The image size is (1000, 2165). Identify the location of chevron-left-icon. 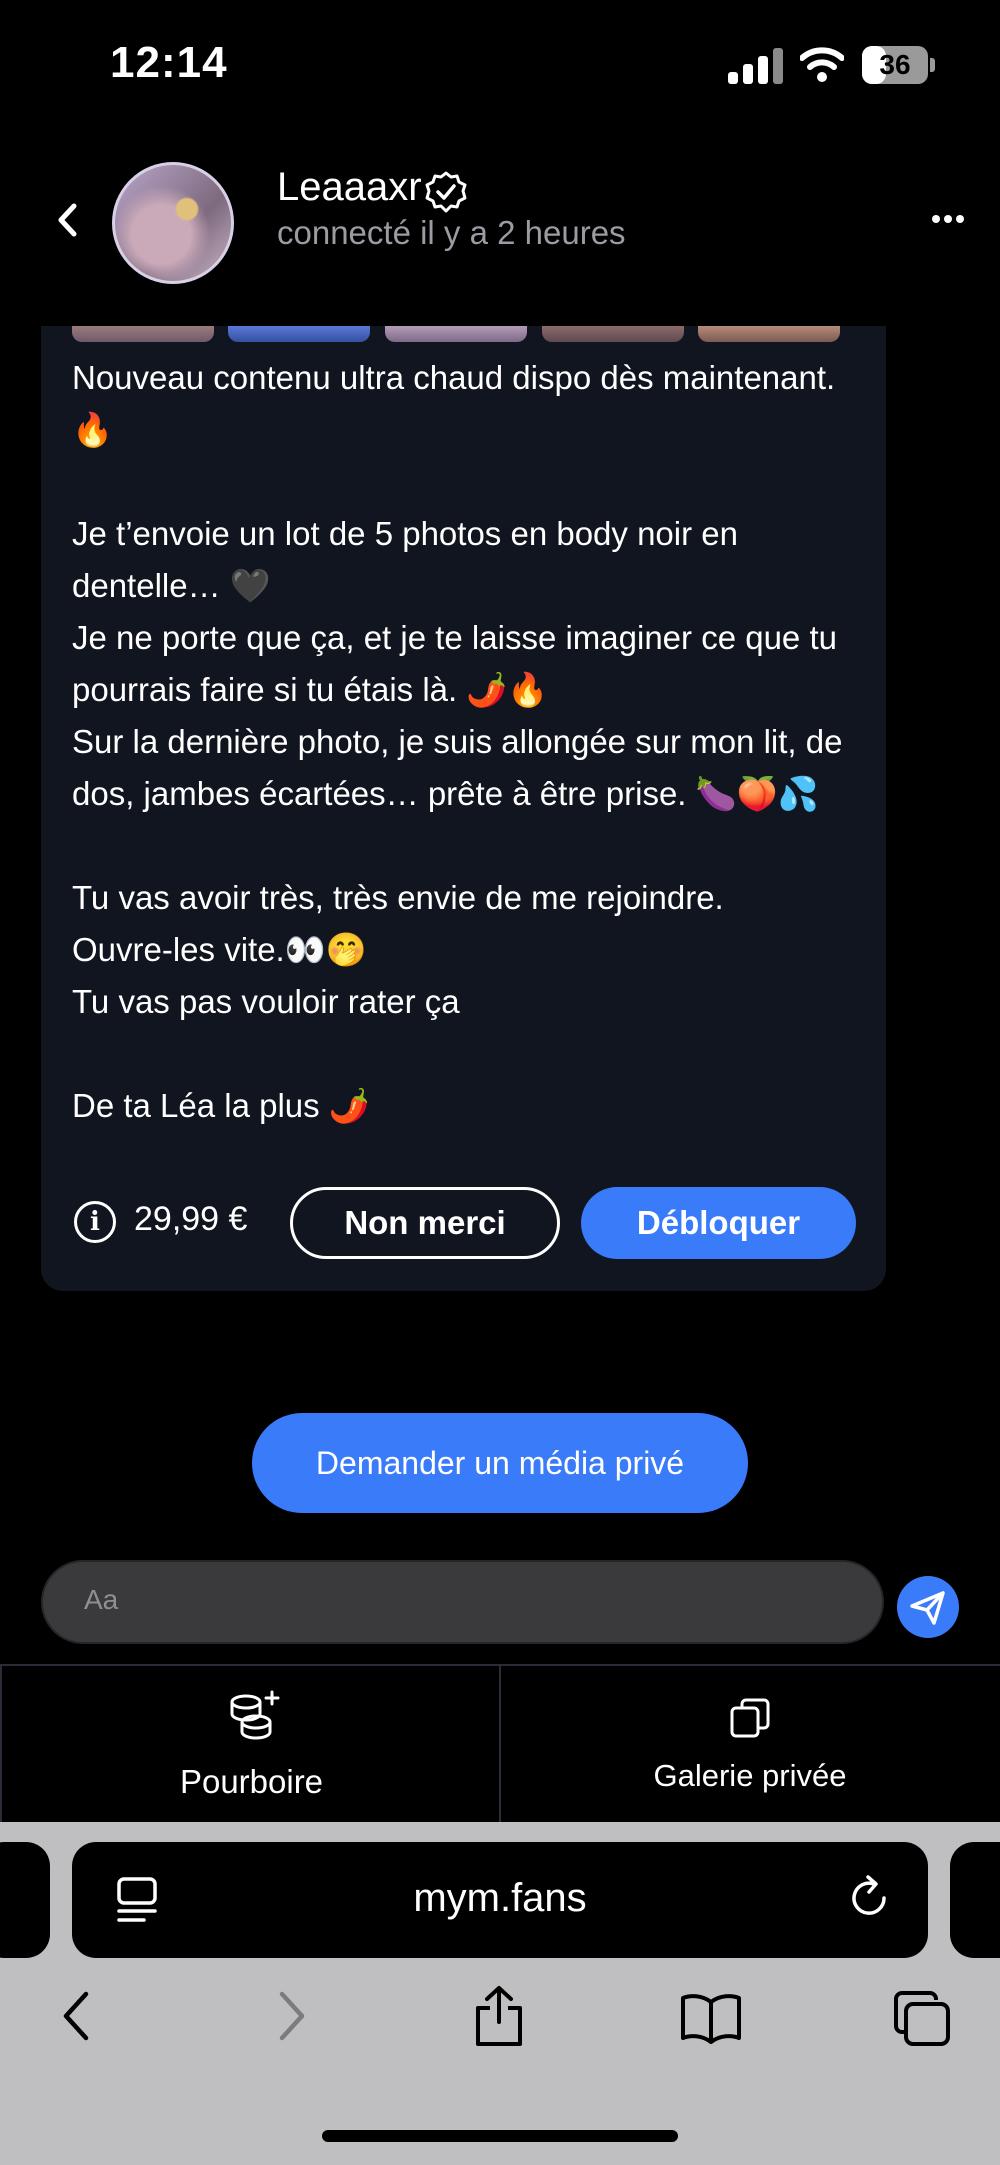
(68, 220).